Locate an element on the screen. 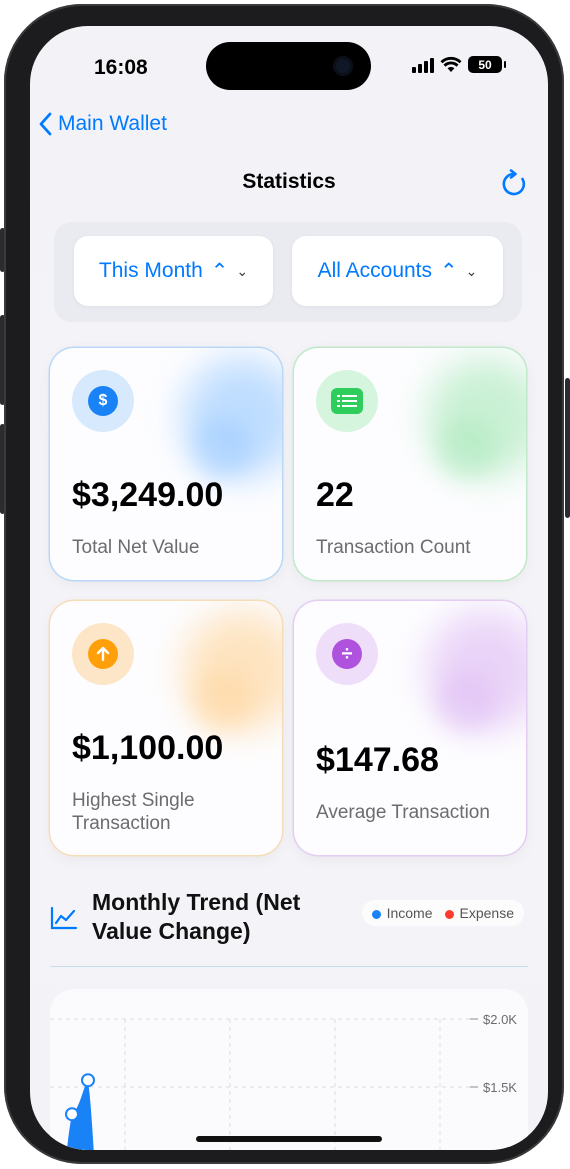 The image size is (570, 1169). stat-value: $147.68 is located at coordinates (377, 760).